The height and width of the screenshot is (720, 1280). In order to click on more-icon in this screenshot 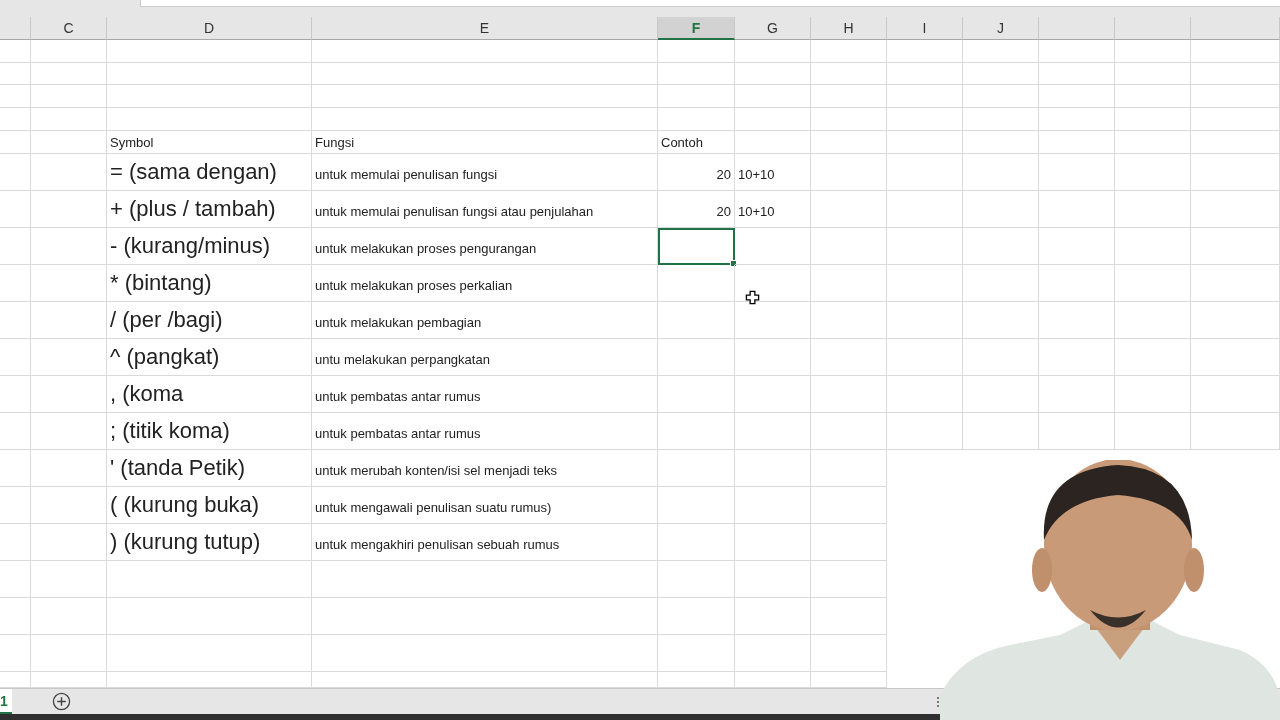, I will do `click(938, 702)`.